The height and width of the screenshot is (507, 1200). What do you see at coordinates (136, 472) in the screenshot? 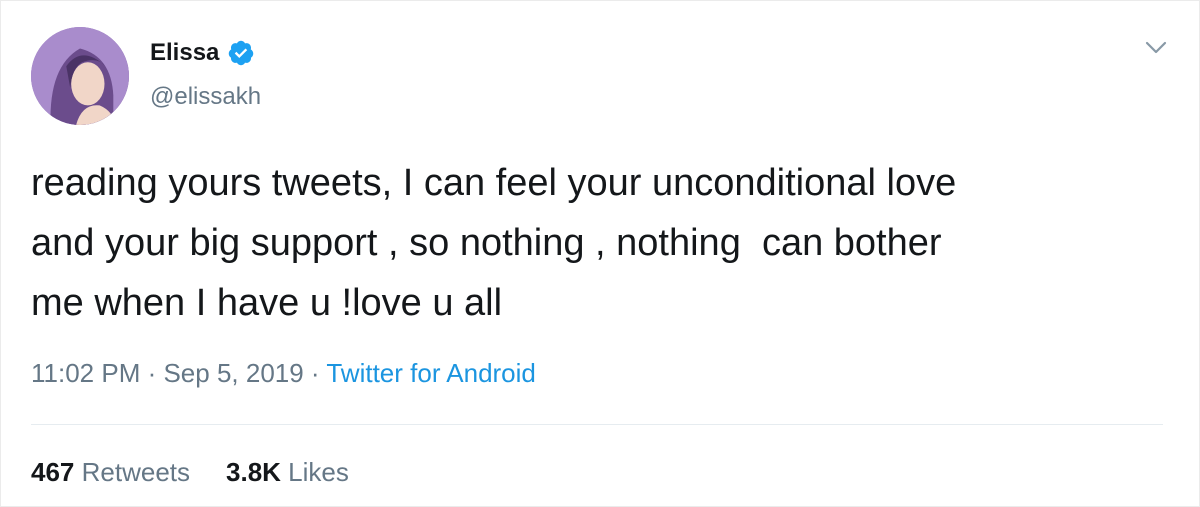
I see `retweets-label: Retweets` at bounding box center [136, 472].